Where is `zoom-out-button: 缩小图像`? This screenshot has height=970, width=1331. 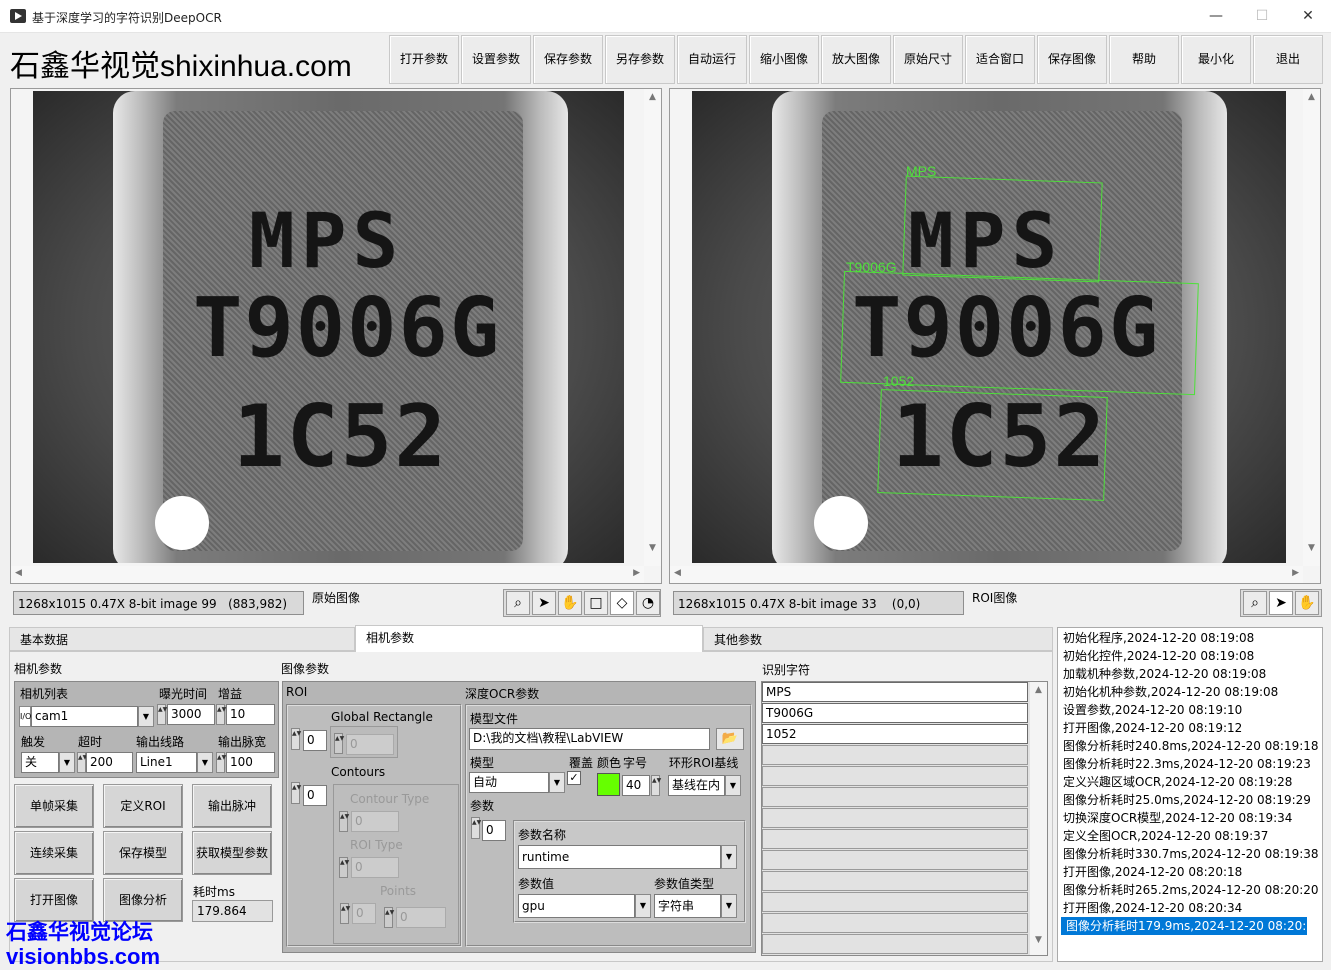 zoom-out-button: 缩小图像 is located at coordinates (784, 59).